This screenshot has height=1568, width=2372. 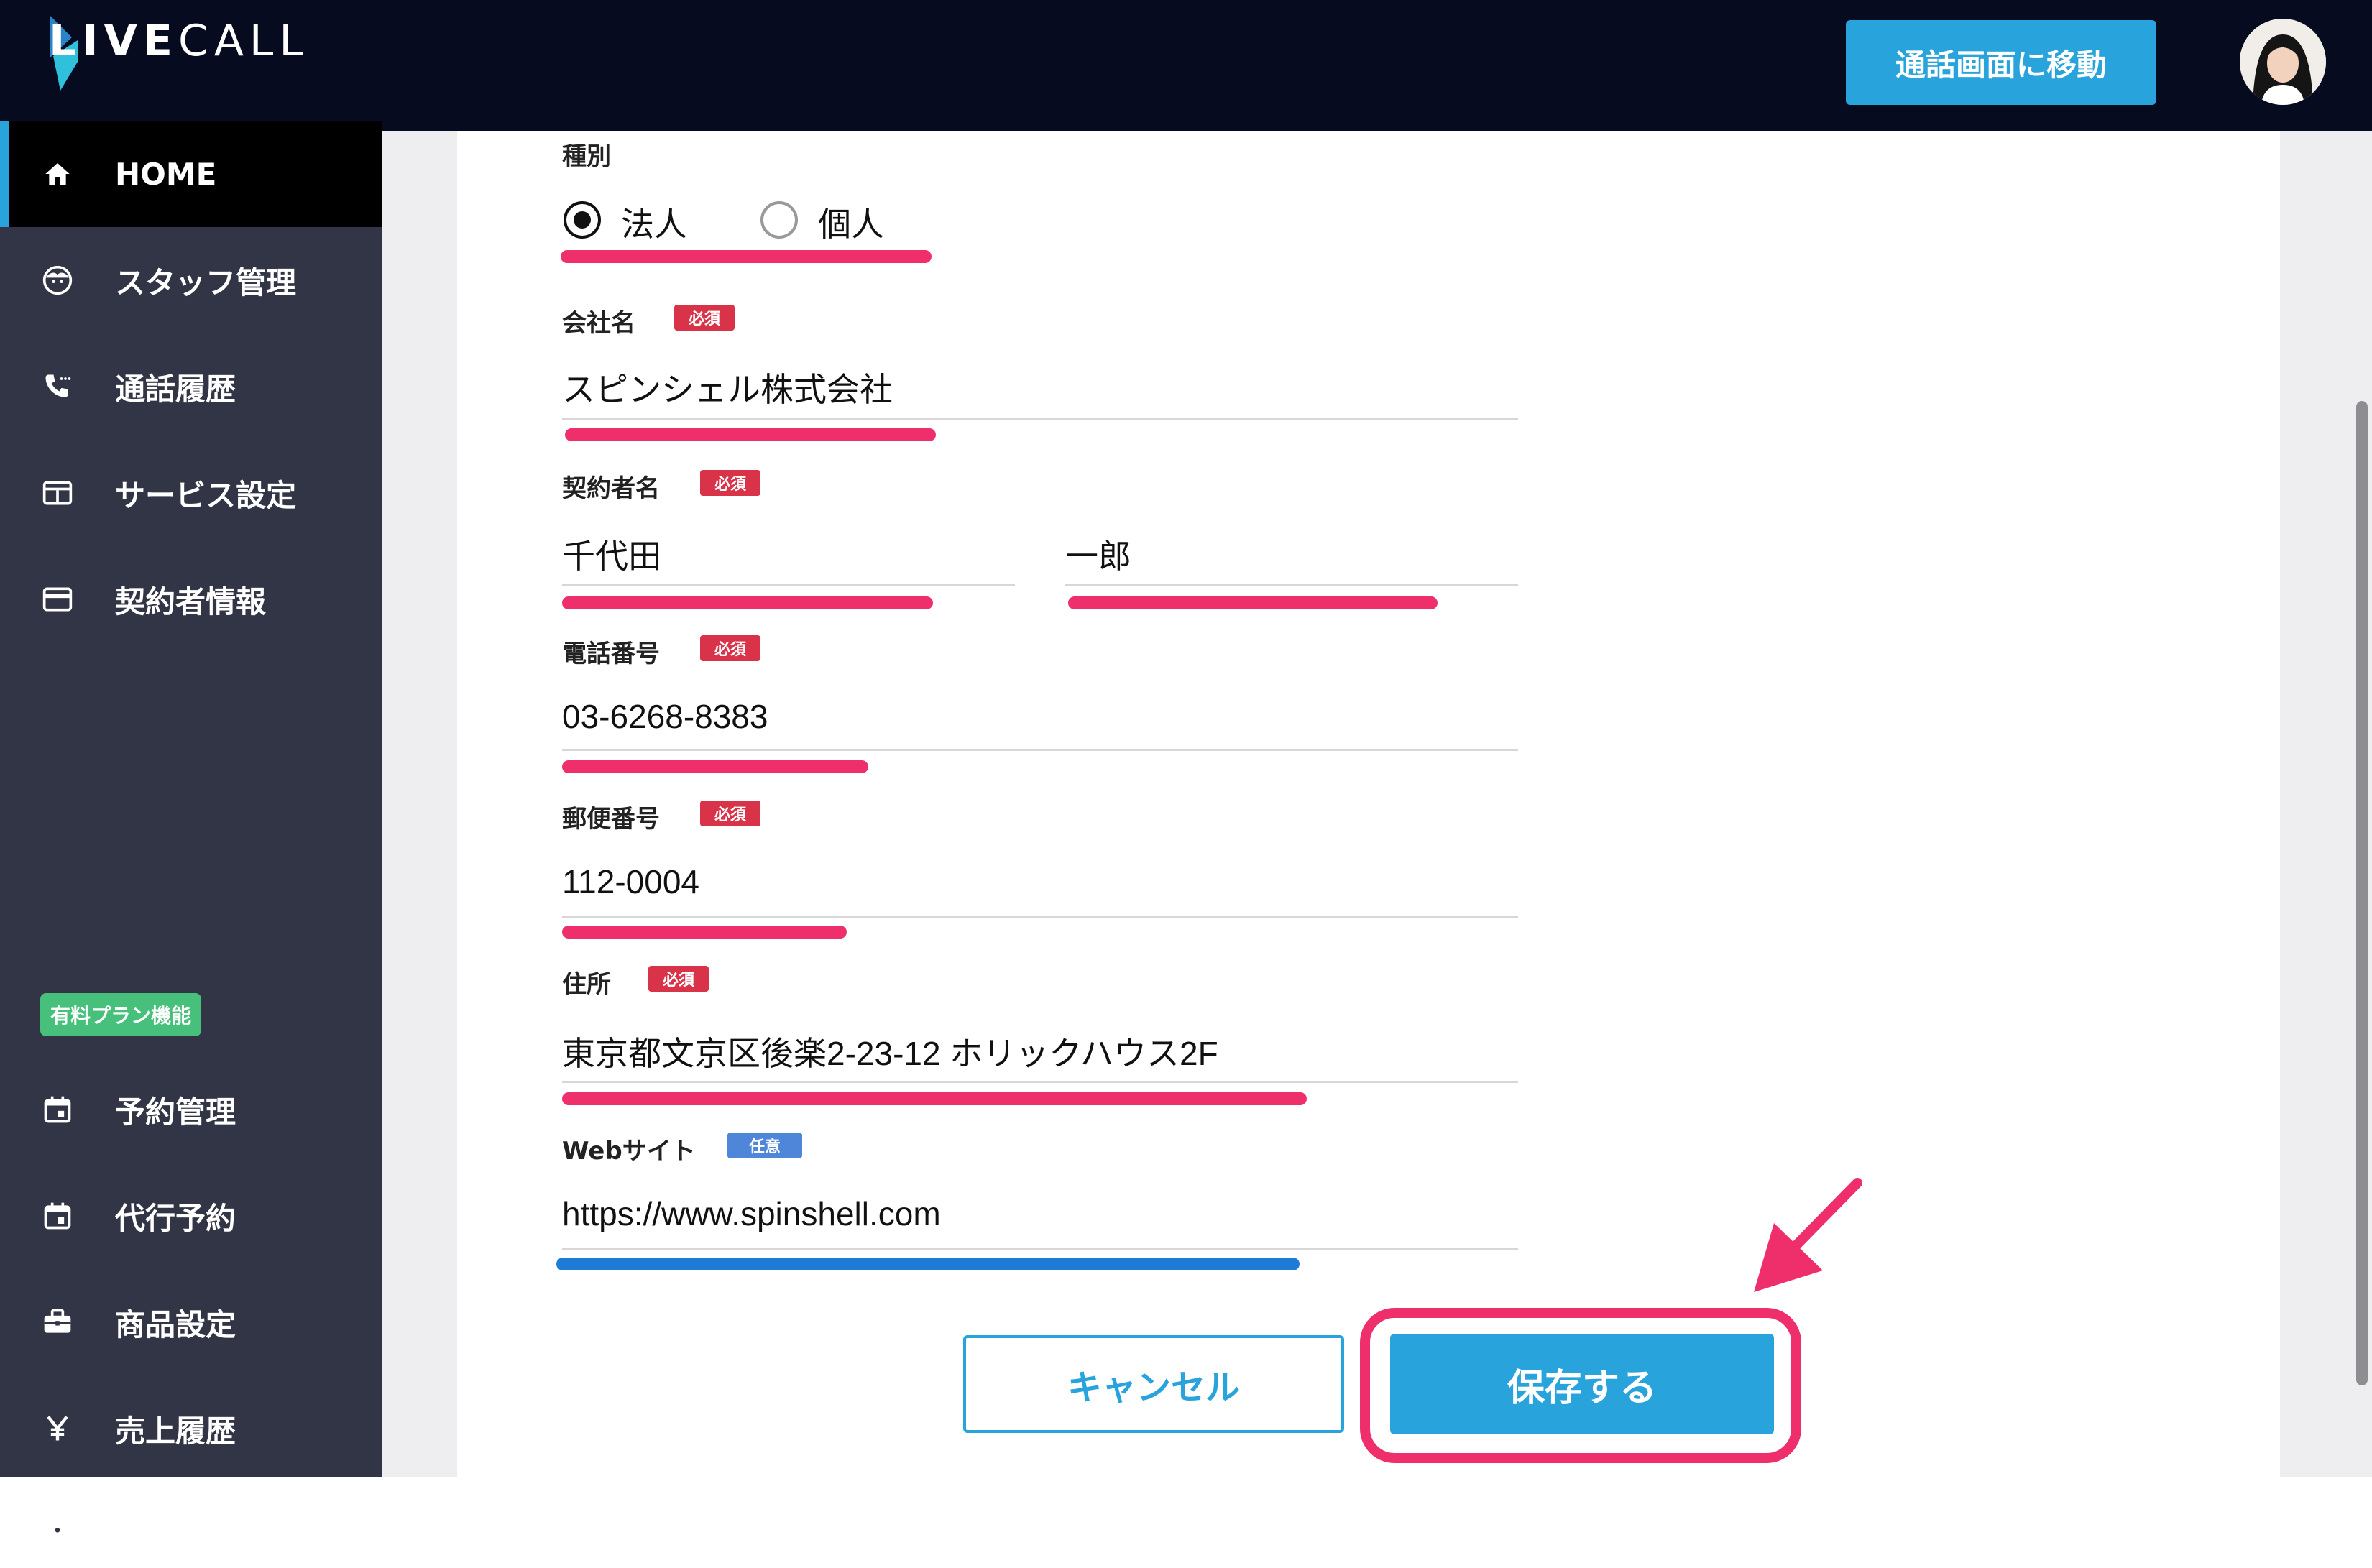 What do you see at coordinates (611, 554) in the screenshot?
I see `last-name-field: 千代田` at bounding box center [611, 554].